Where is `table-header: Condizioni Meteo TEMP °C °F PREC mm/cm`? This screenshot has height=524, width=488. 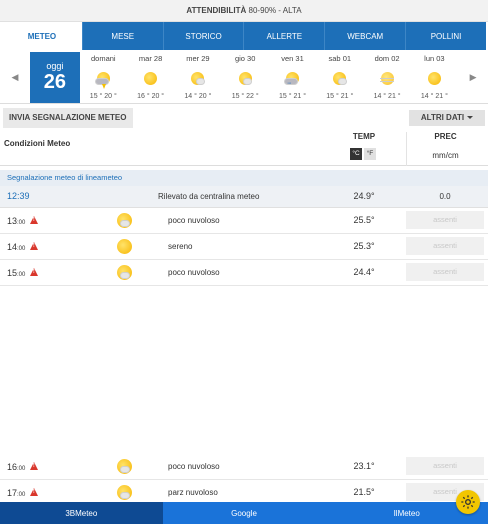 table-header: Condizioni Meteo TEMP °C °F PREC mm/cm is located at coordinates (244, 147).